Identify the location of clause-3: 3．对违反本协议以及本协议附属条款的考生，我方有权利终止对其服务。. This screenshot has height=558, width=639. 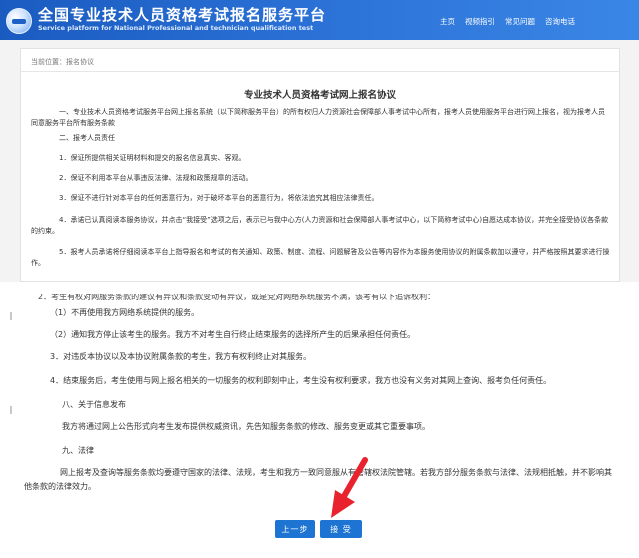
(181, 356).